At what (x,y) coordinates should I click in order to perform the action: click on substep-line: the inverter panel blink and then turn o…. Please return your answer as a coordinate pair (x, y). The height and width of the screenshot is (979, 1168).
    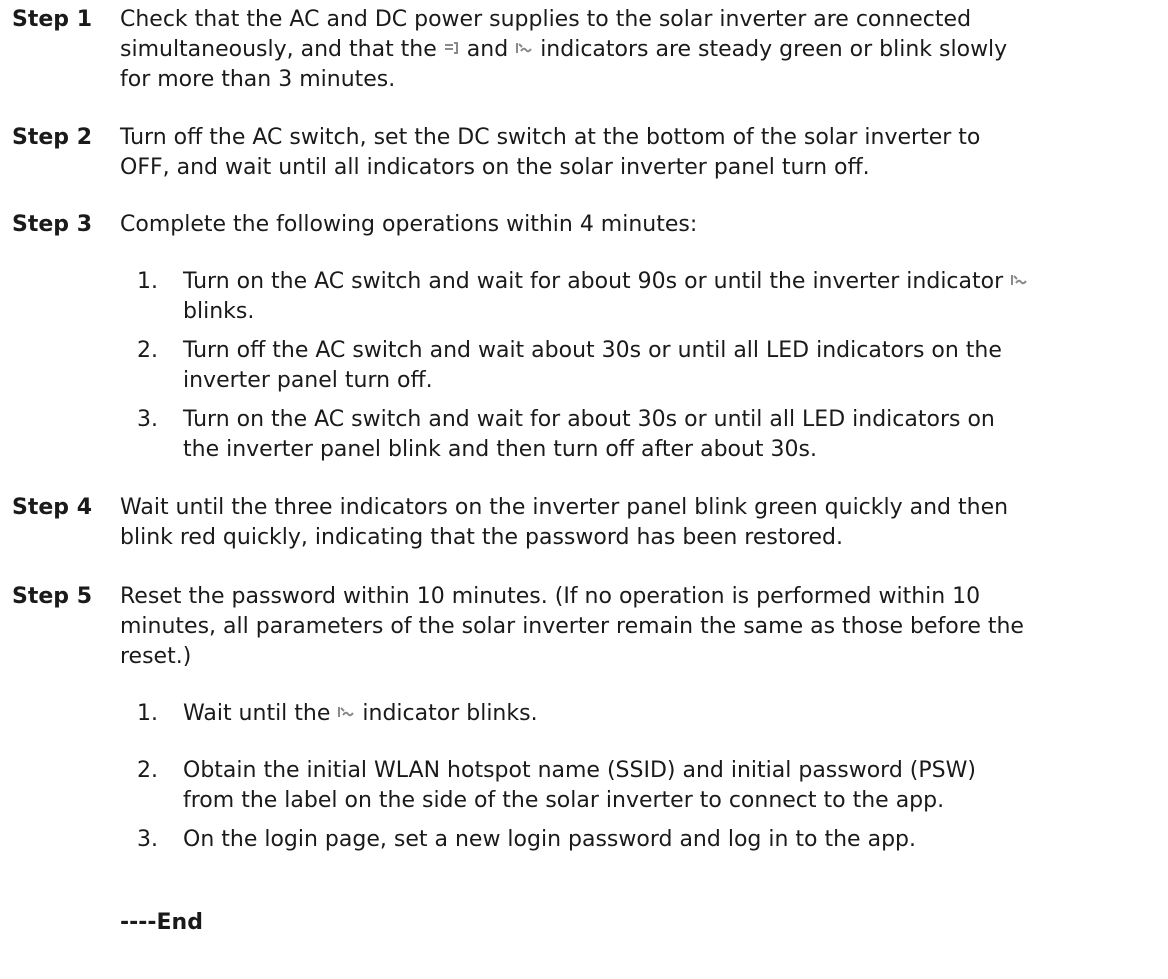
    Looking at the image, I should click on (500, 449).